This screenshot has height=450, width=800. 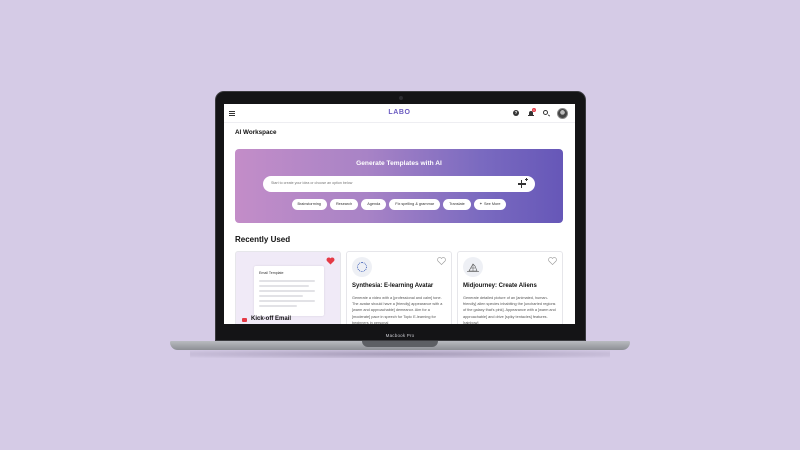 I want to click on email-template-preview: Email Template, so click(x=289, y=291).